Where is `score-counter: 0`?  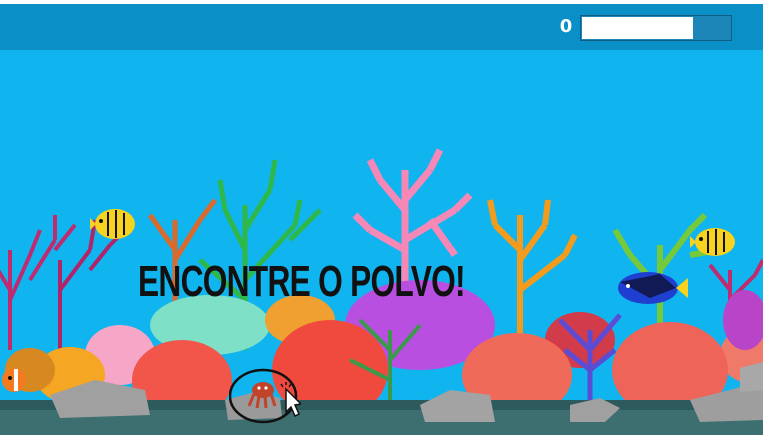
score-counter: 0 is located at coordinates (566, 26).